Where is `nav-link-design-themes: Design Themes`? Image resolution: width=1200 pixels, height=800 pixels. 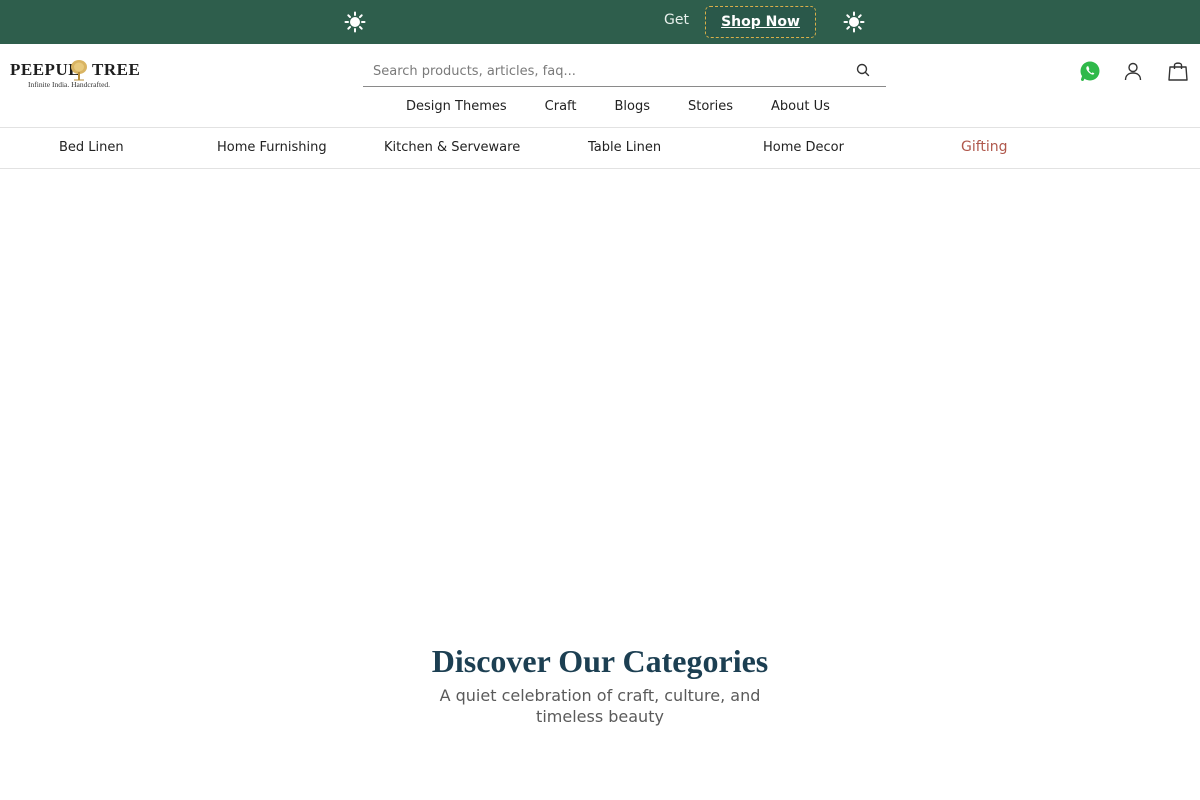
nav-link-design-themes: Design Themes is located at coordinates (456, 108).